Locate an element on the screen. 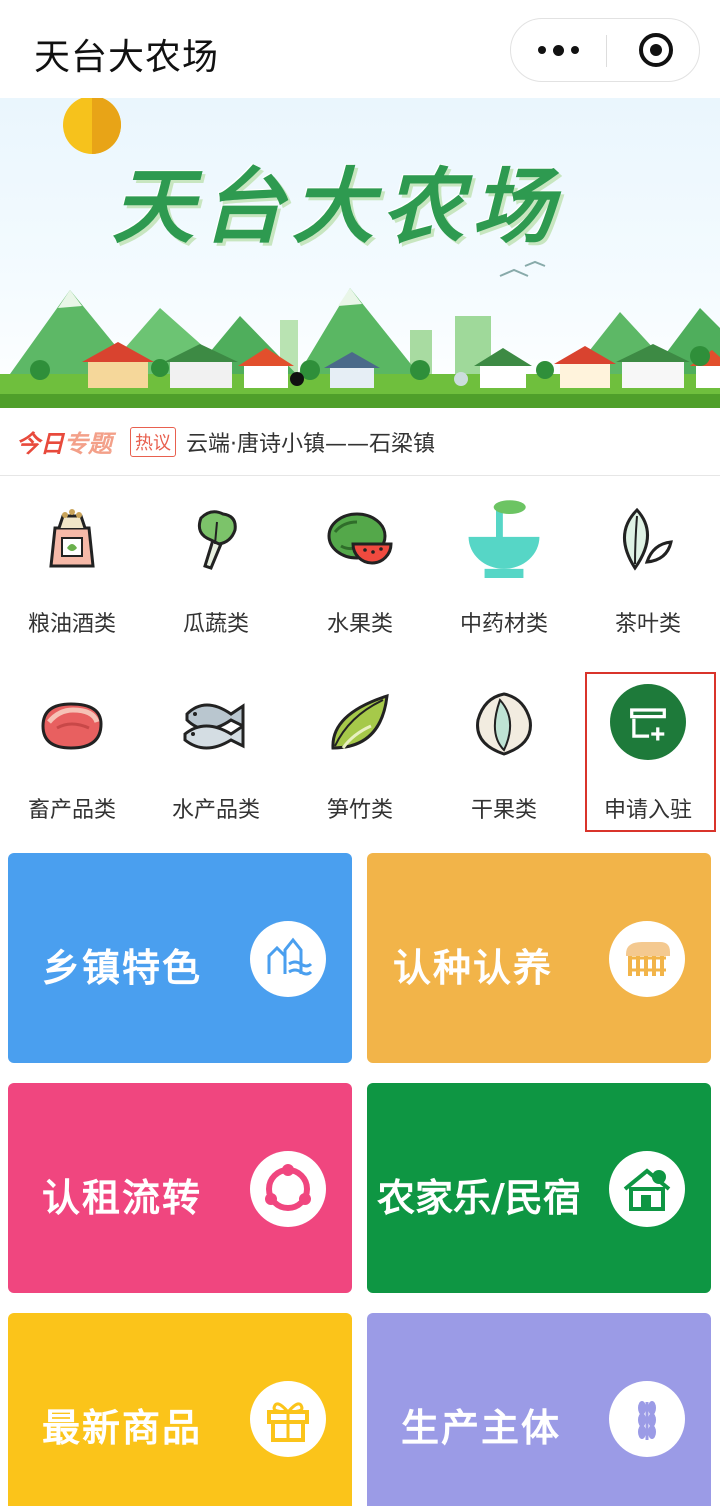  more-dots-icon is located at coordinates (541, 50).